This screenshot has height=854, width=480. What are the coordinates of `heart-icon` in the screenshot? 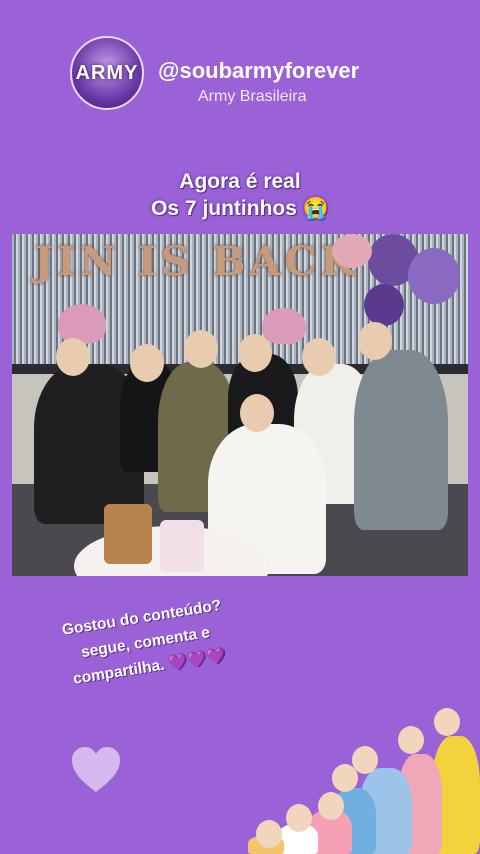 It's located at (96, 769).